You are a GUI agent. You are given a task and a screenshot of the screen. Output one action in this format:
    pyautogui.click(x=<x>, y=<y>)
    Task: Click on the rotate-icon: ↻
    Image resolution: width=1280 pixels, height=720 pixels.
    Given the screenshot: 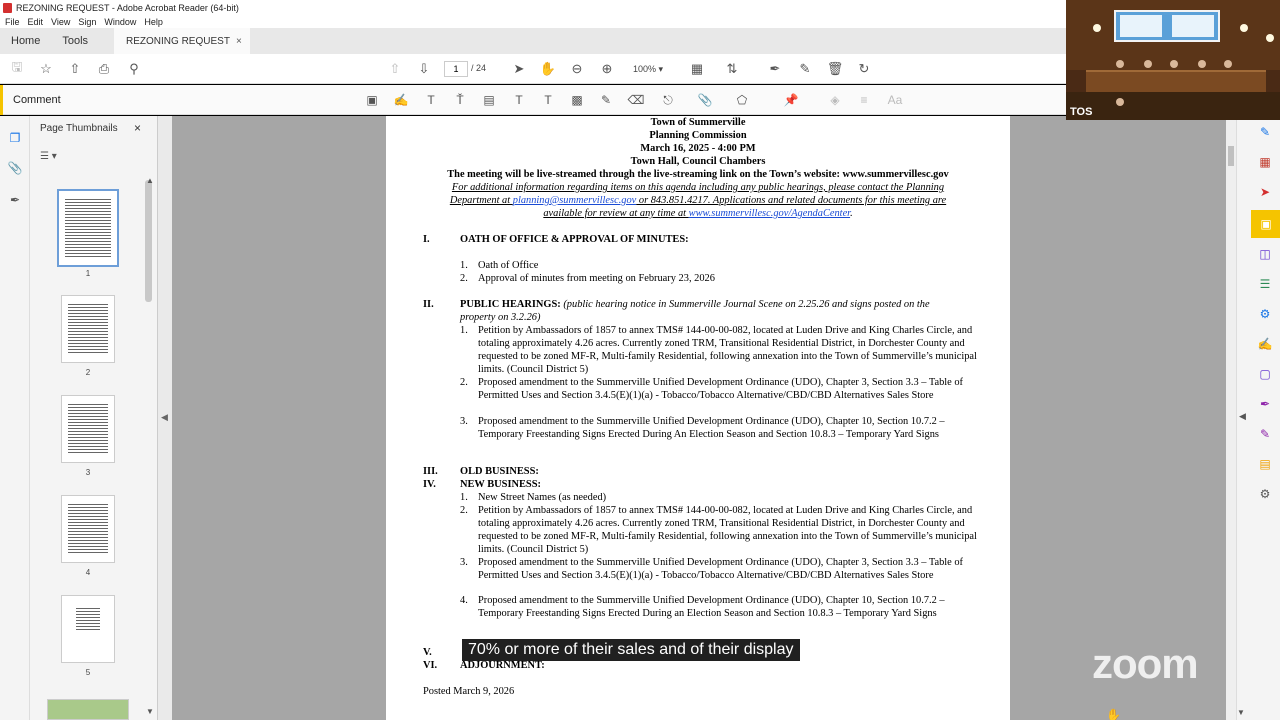 What is the action you would take?
    pyautogui.click(x=864, y=69)
    